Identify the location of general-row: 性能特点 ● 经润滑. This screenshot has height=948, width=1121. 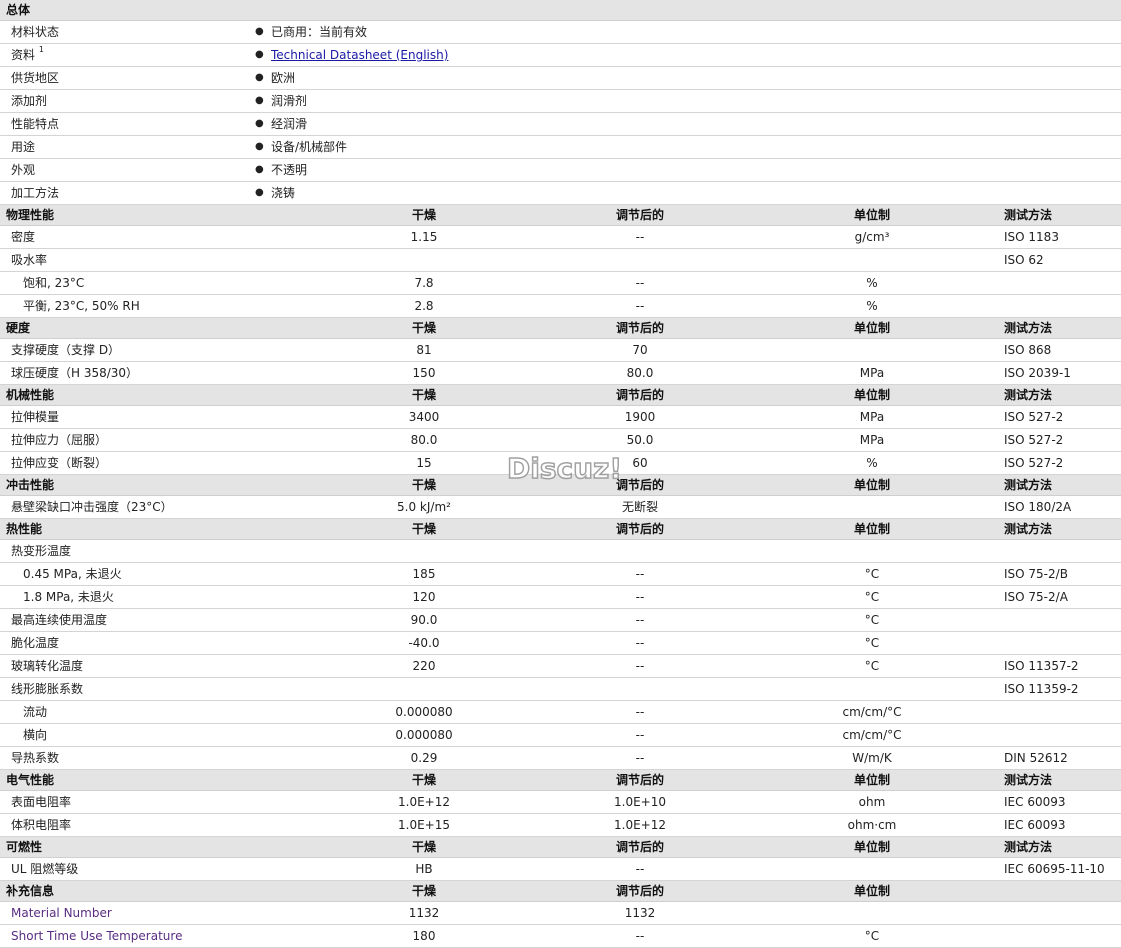
(560, 124).